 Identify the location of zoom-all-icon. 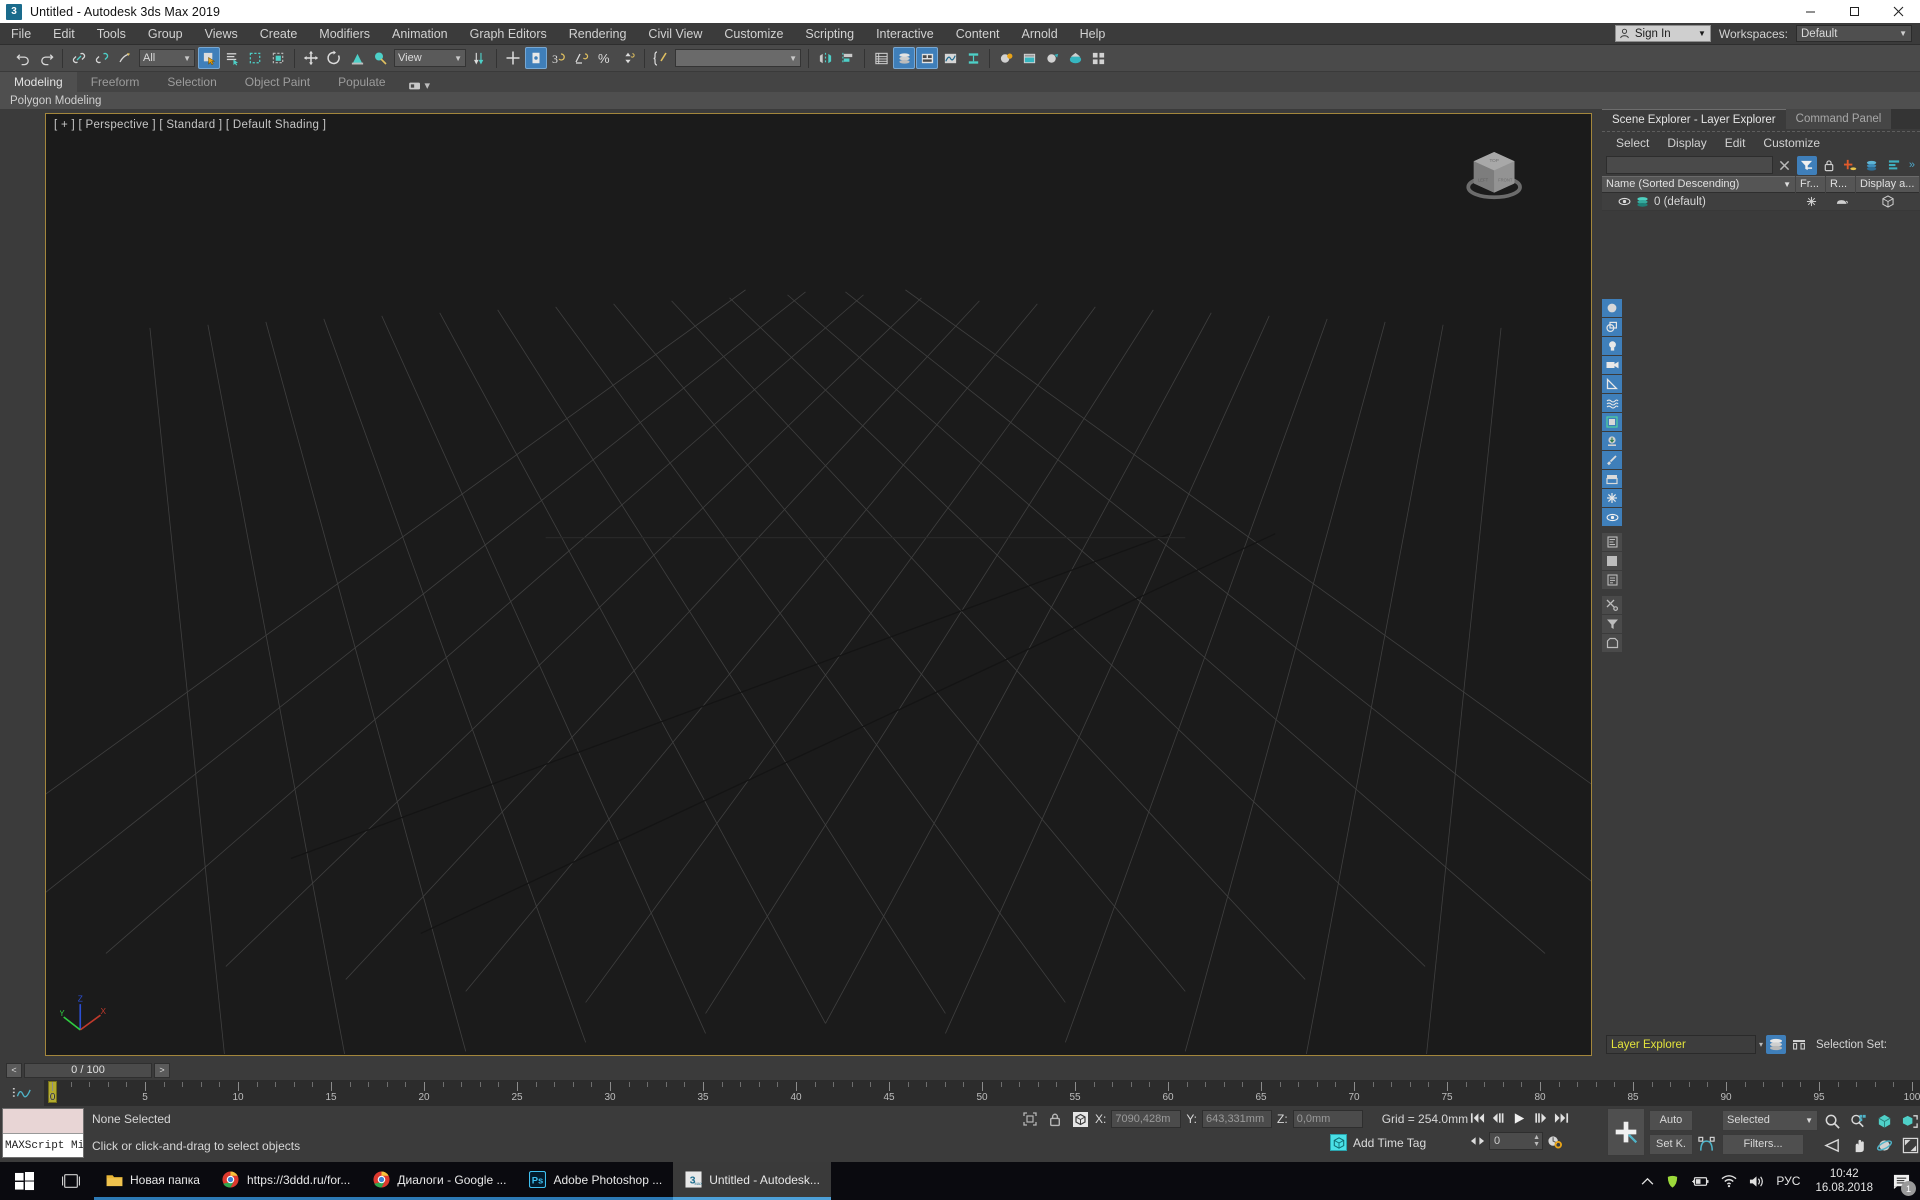
(1858, 1121).